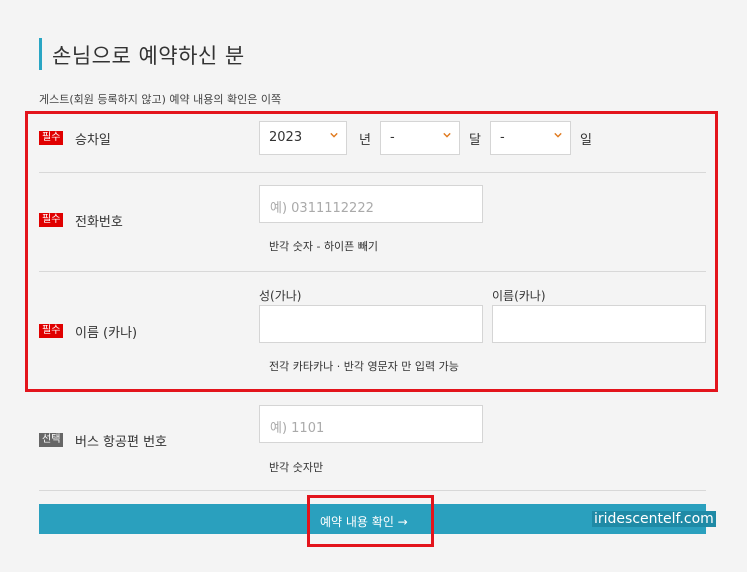 This screenshot has height=572, width=747. What do you see at coordinates (370, 521) in the screenshot?
I see `confirm-button-highlight` at bounding box center [370, 521].